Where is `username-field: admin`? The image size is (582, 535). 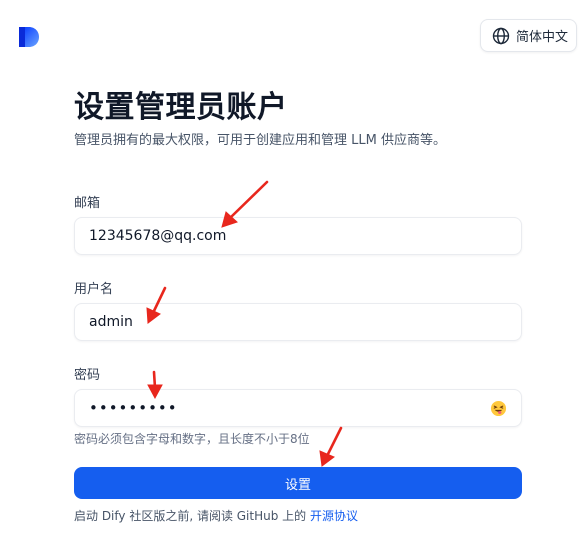 username-field: admin is located at coordinates (298, 322).